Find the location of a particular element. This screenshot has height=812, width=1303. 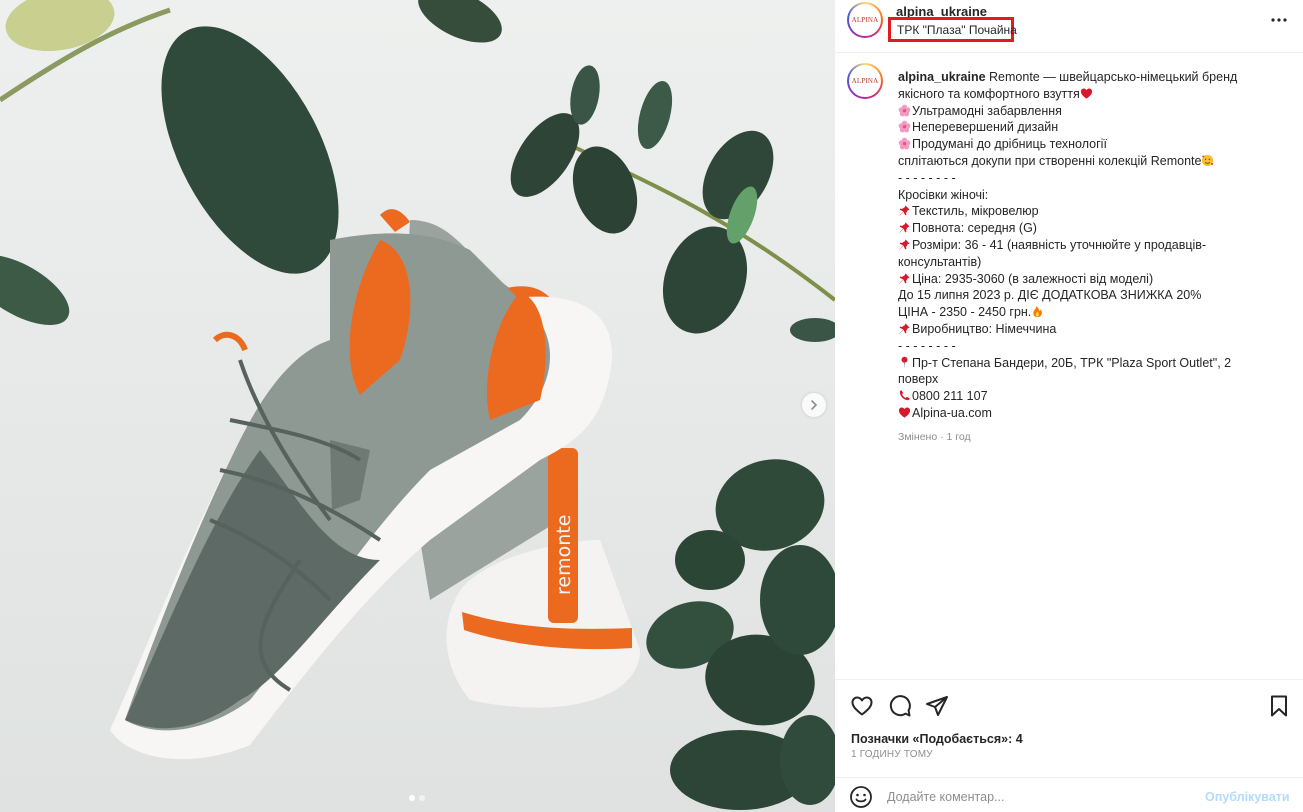

post-time: 1 ГОДИНУ ТОМУ is located at coordinates (892, 754).